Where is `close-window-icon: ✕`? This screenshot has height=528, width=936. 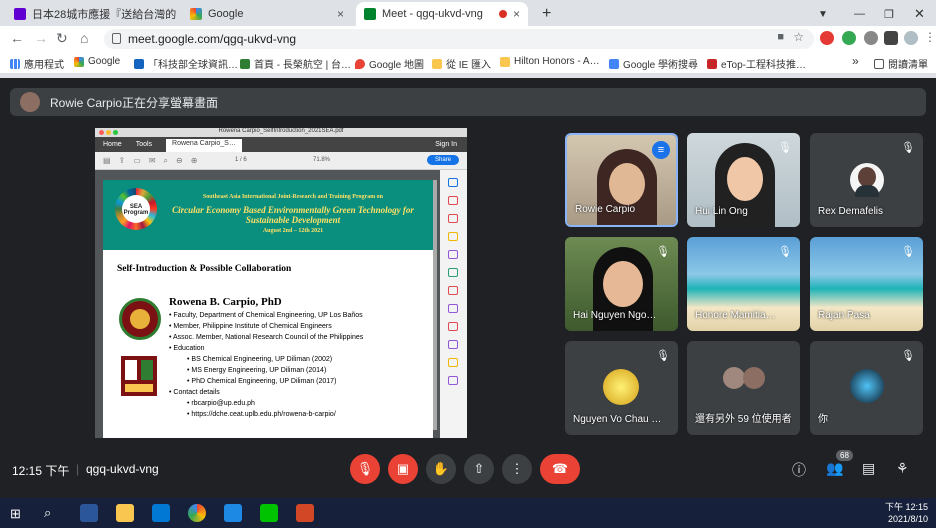
close-window-icon: ✕ is located at coordinates (916, 14).